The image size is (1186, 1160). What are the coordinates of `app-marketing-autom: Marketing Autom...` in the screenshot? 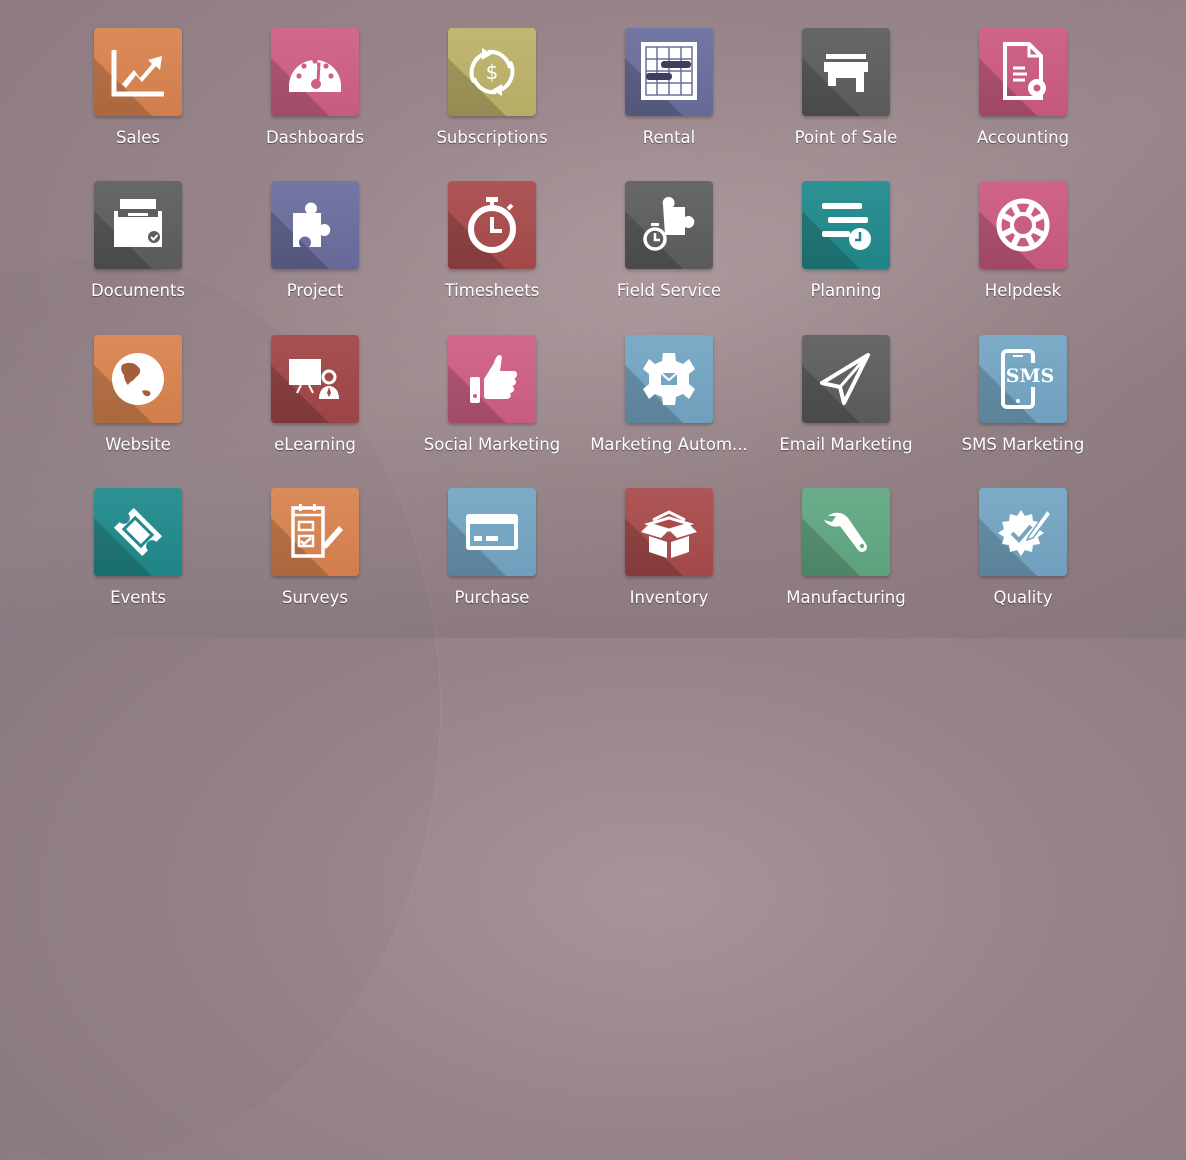 It's located at (669, 405).